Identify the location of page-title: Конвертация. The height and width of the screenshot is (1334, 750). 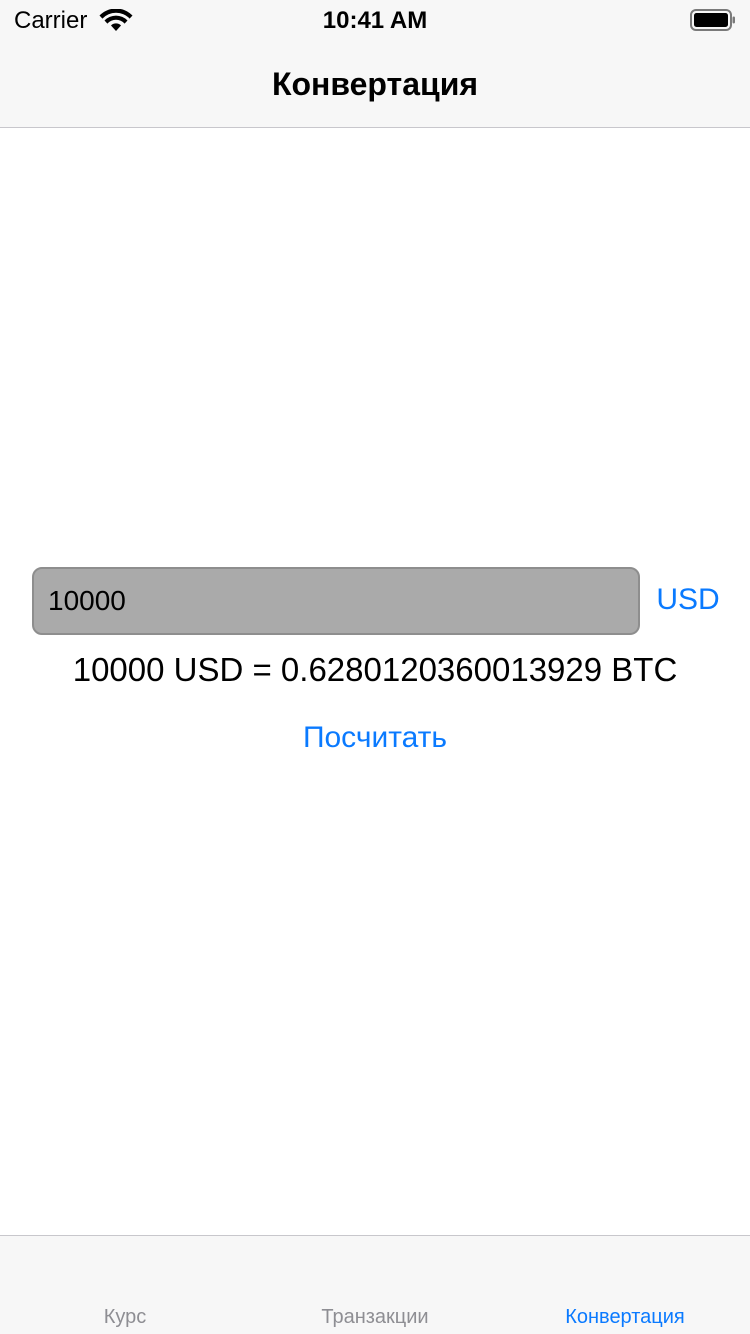
(375, 84).